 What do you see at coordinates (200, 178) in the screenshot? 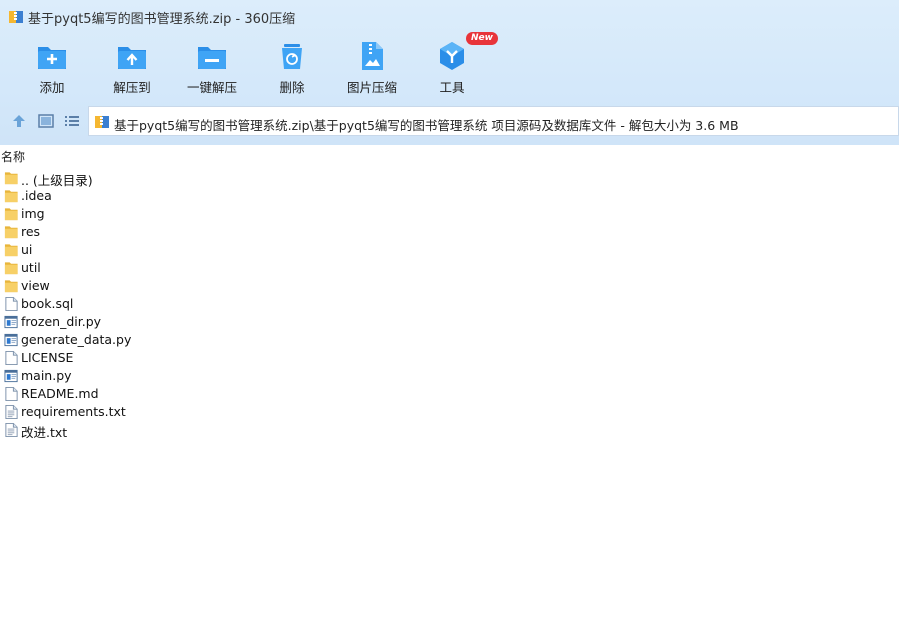
I see `list-item: .. (上级目录)` at bounding box center [200, 178].